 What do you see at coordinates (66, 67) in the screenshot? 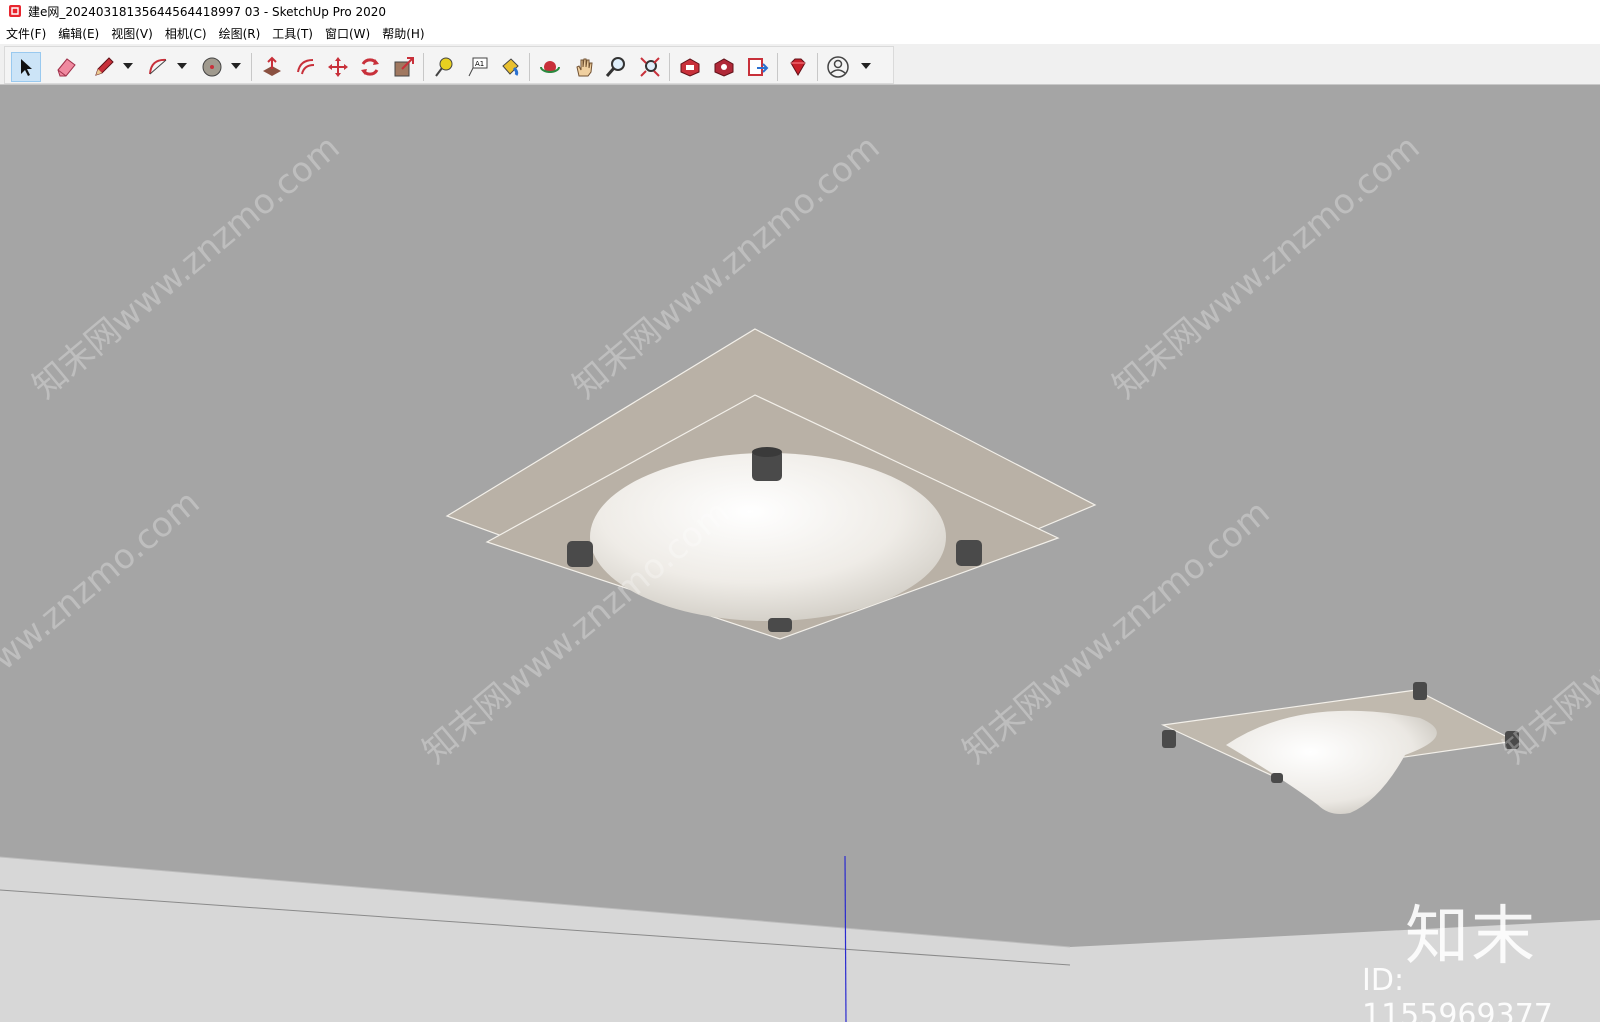
I see `eraser-icon` at bounding box center [66, 67].